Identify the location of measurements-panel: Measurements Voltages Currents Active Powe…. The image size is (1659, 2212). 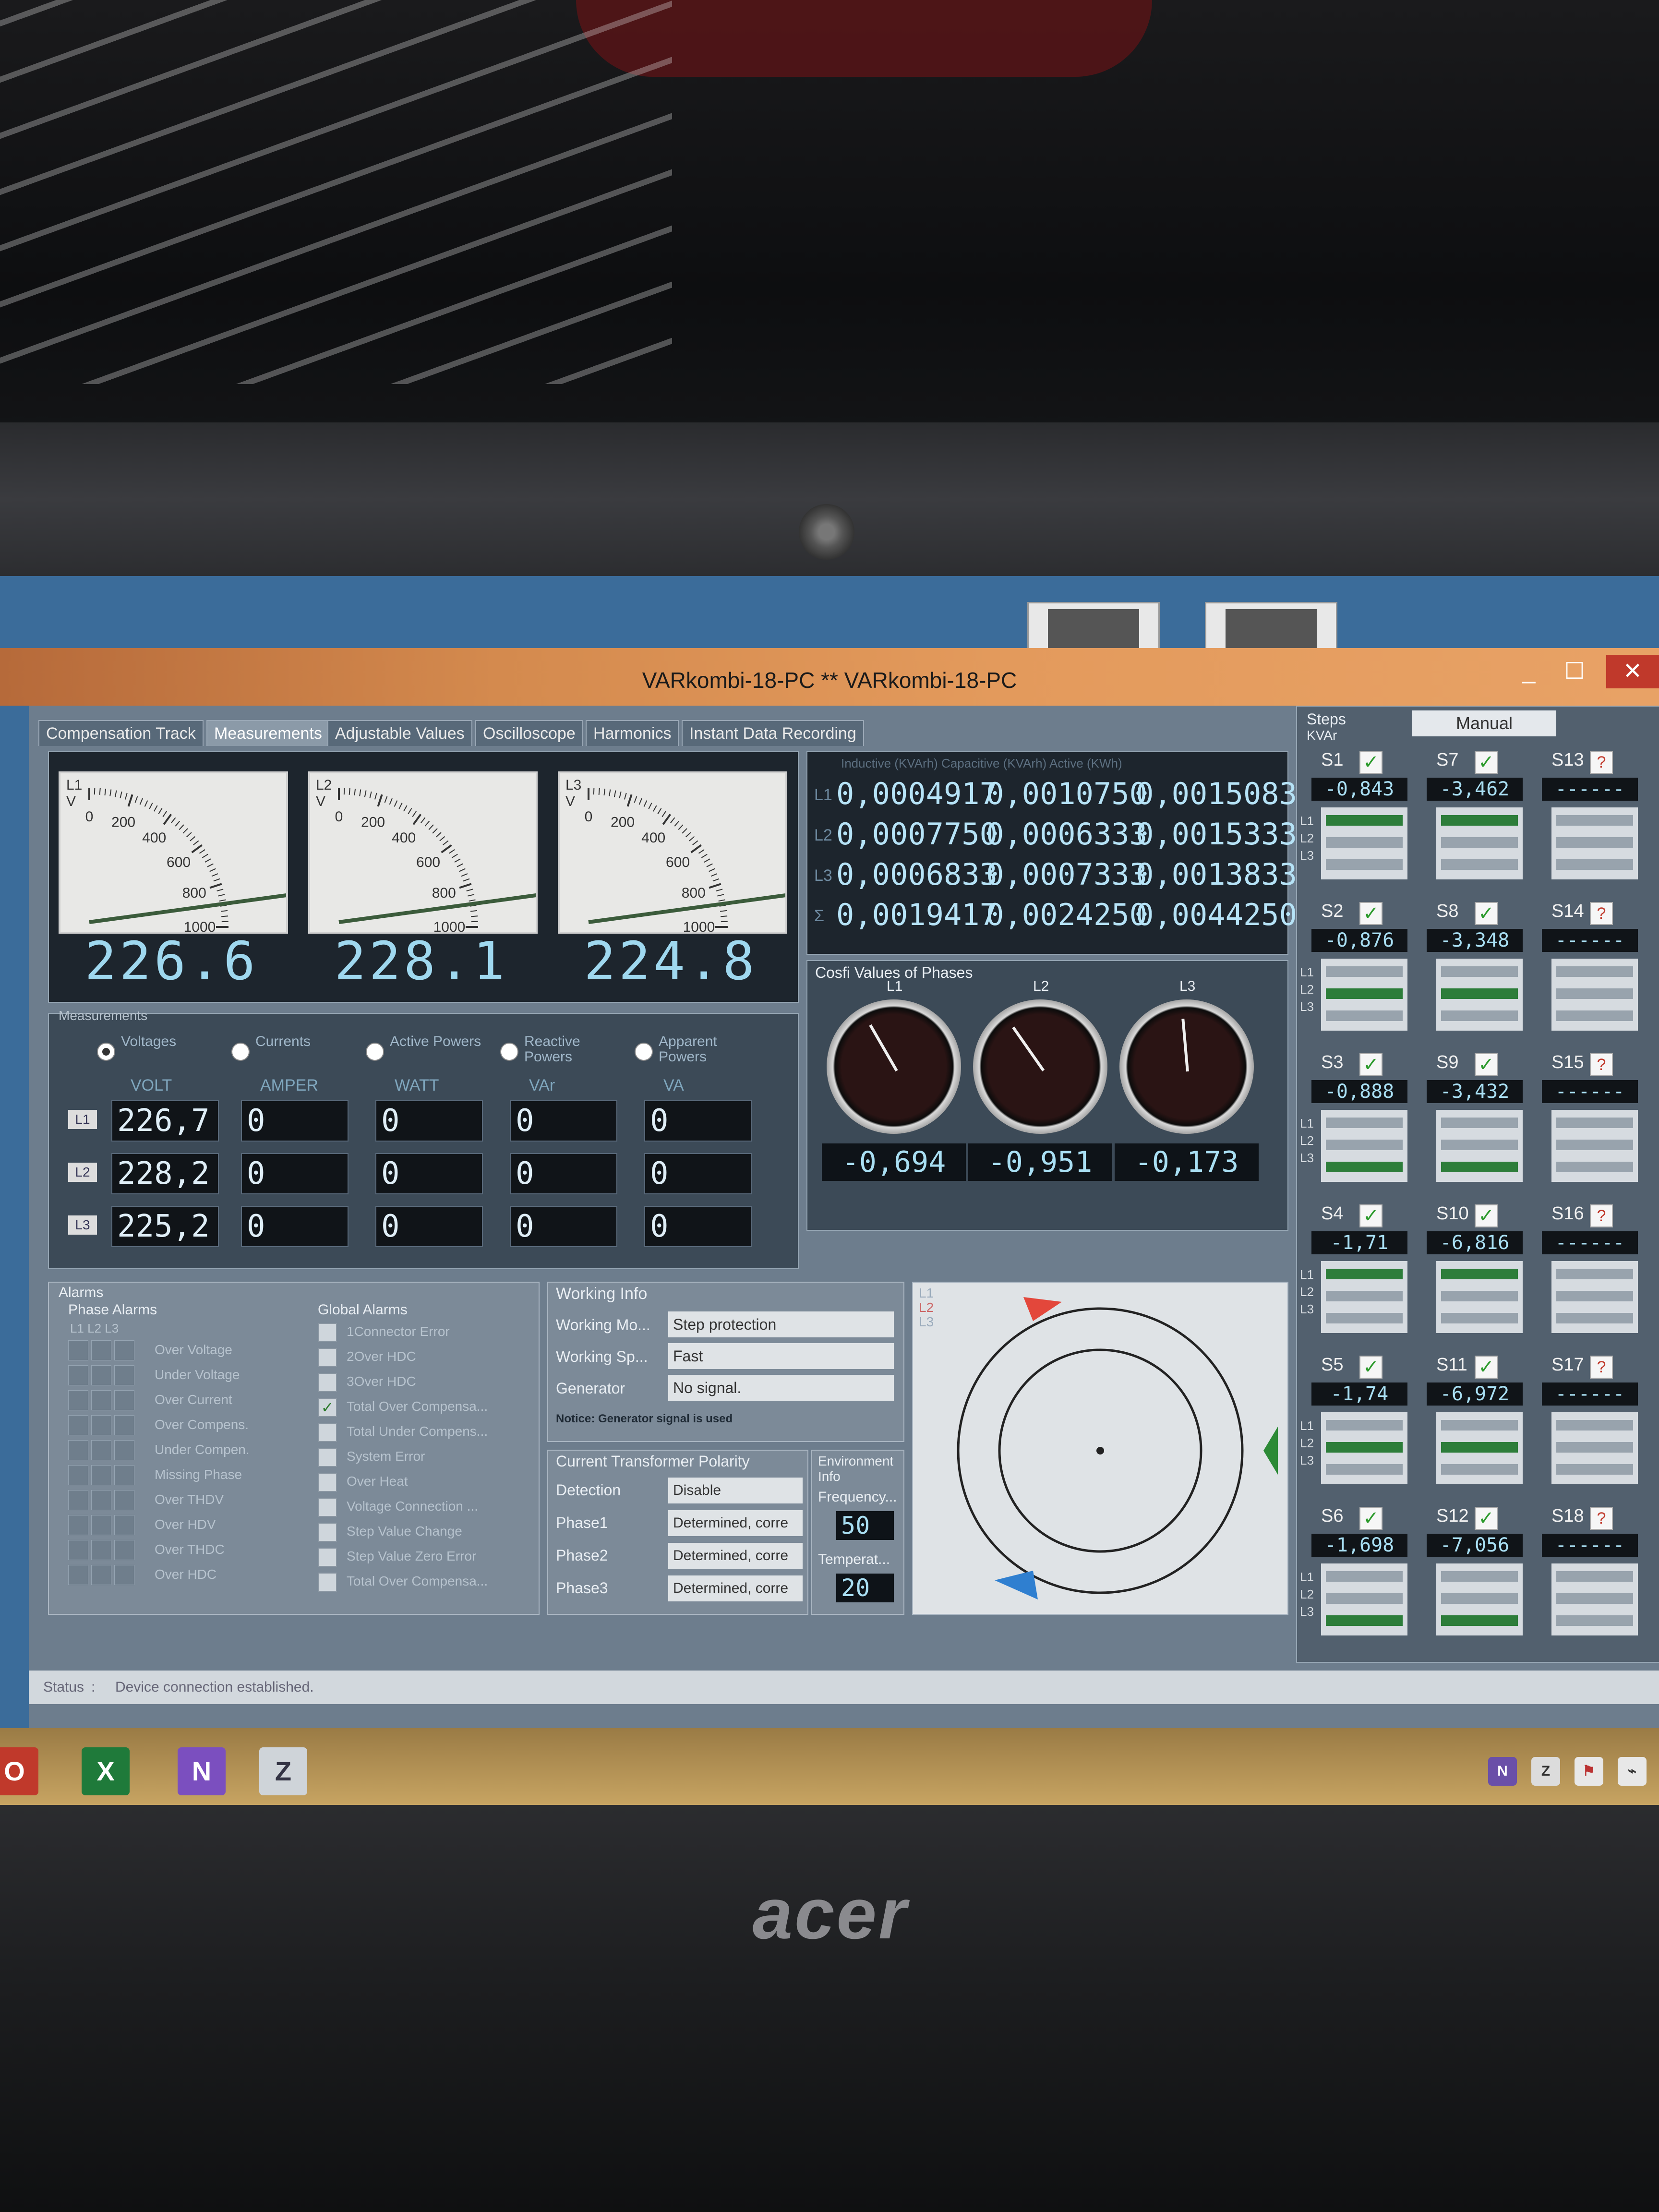
(423, 1138).